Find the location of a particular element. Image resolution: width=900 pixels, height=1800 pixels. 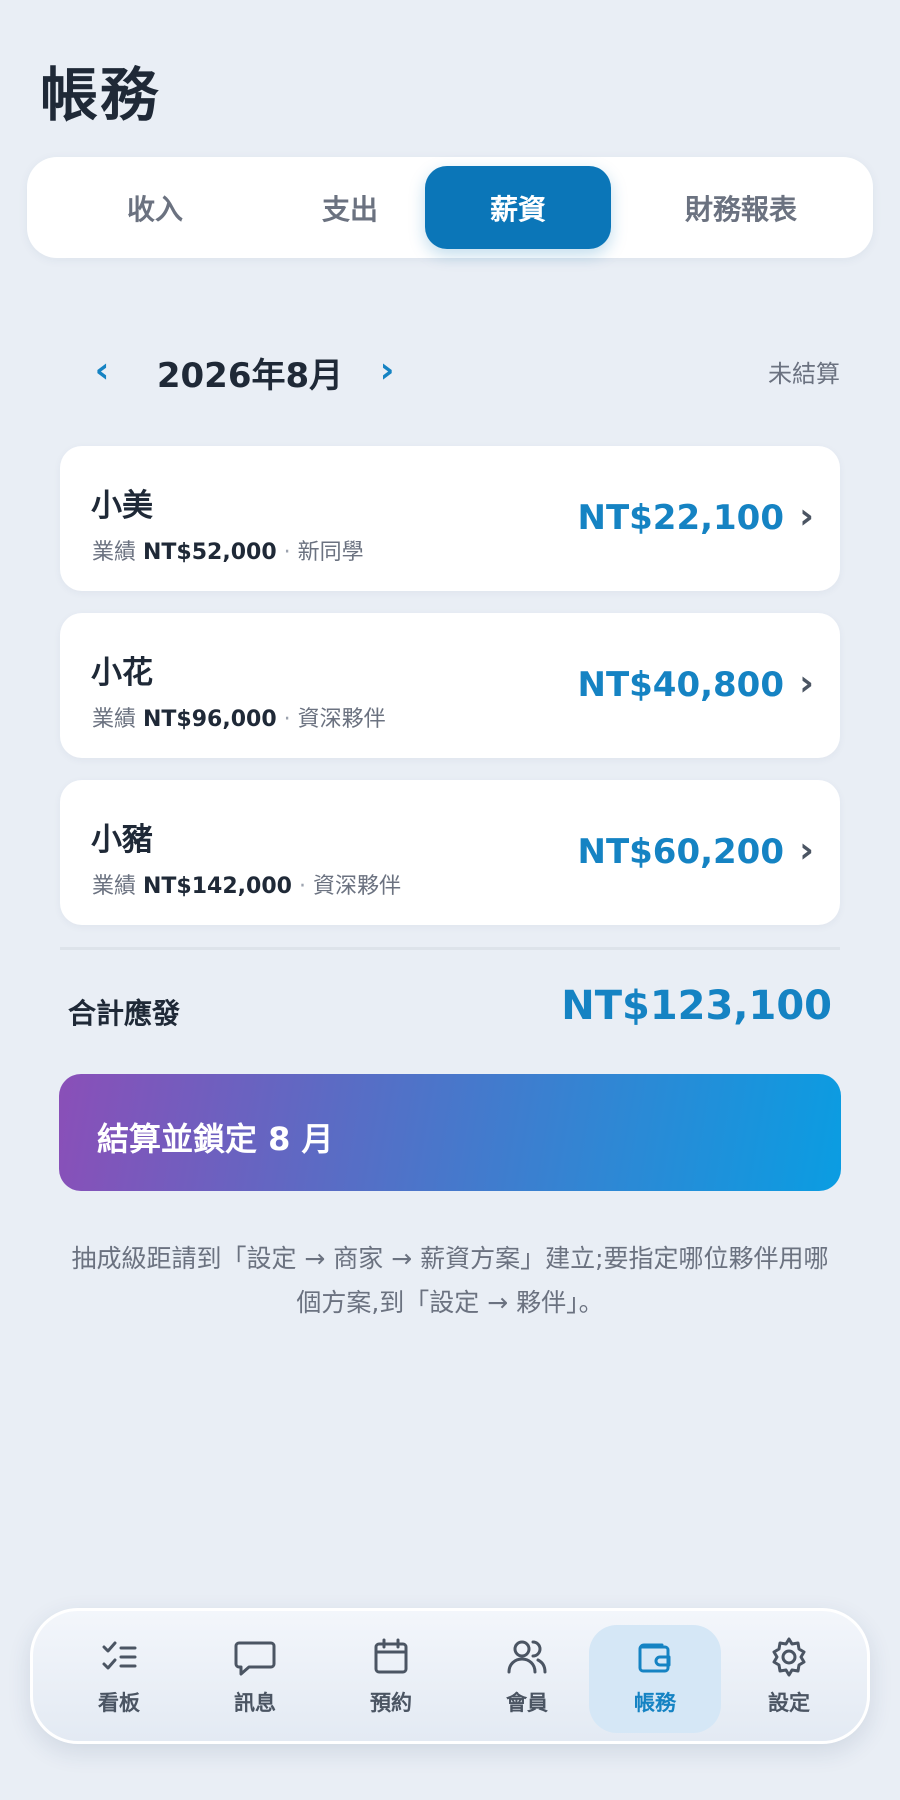

segment-tabs: 收入 支出 薪資 財務報表 is located at coordinates (450, 207).